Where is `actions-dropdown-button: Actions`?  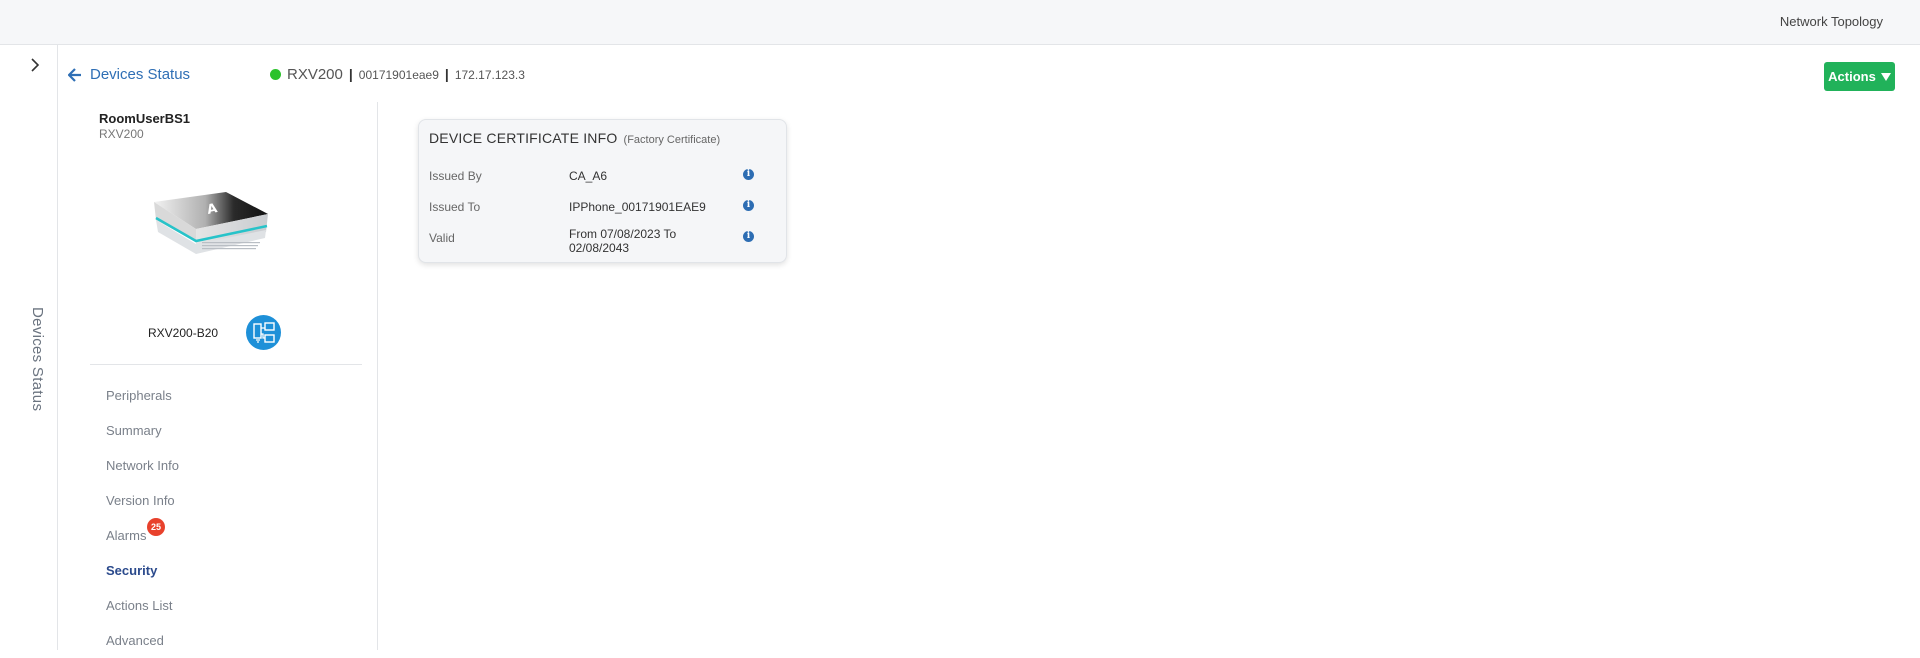
actions-dropdown-button: Actions is located at coordinates (1859, 76).